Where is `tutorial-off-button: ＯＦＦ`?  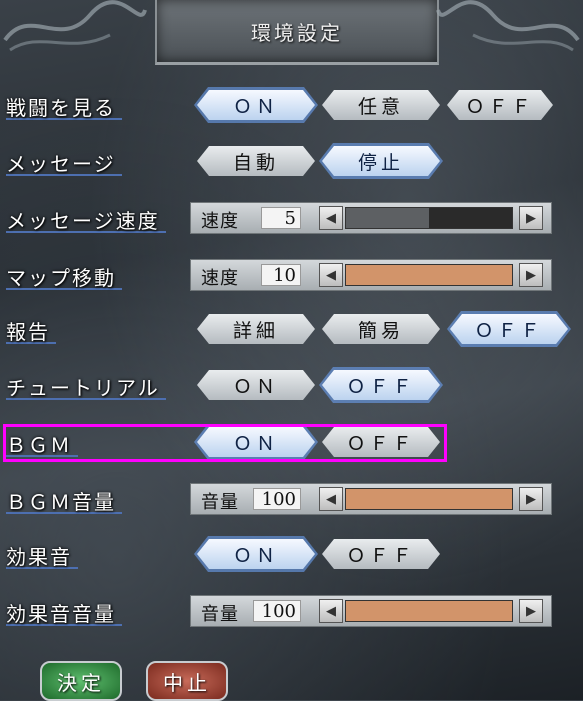
tutorial-off-button: ＯＦＦ is located at coordinates (381, 385).